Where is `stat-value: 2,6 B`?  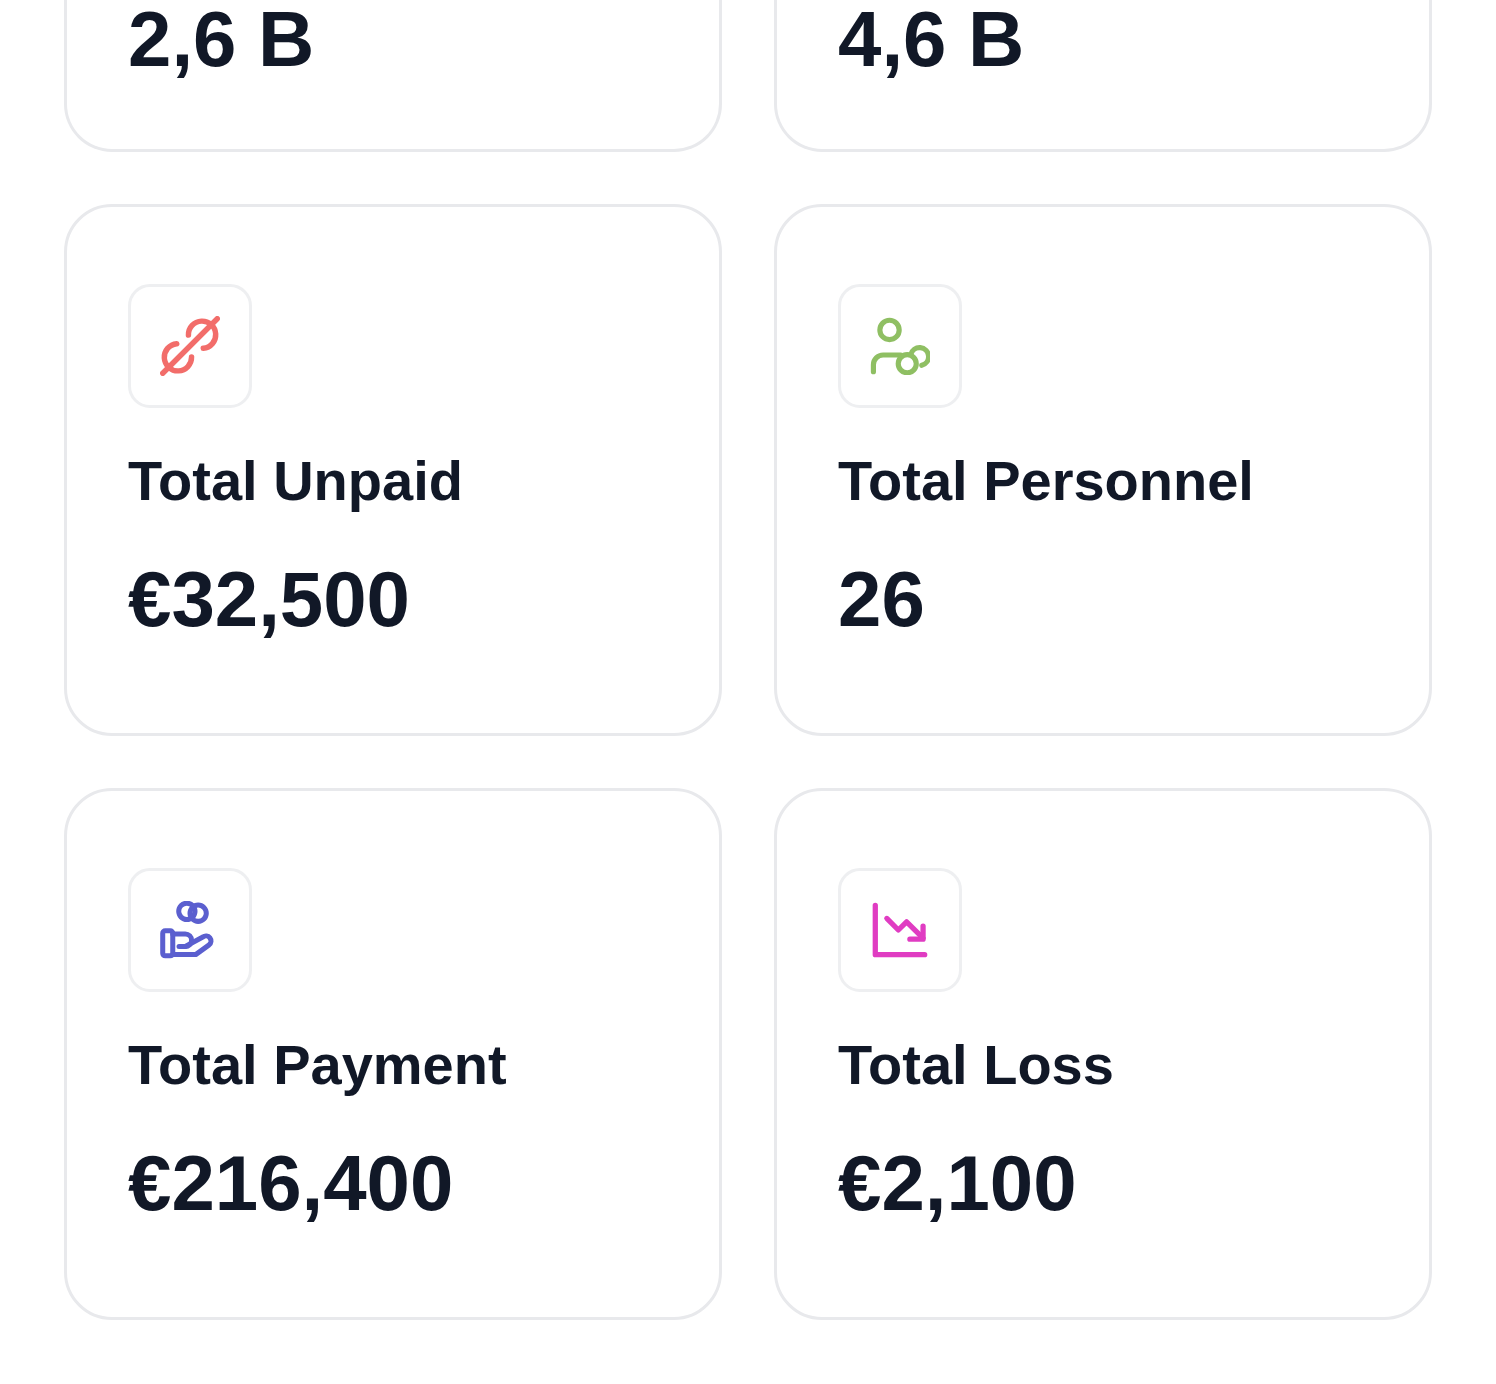
stat-value: 2,6 B is located at coordinates (221, 39).